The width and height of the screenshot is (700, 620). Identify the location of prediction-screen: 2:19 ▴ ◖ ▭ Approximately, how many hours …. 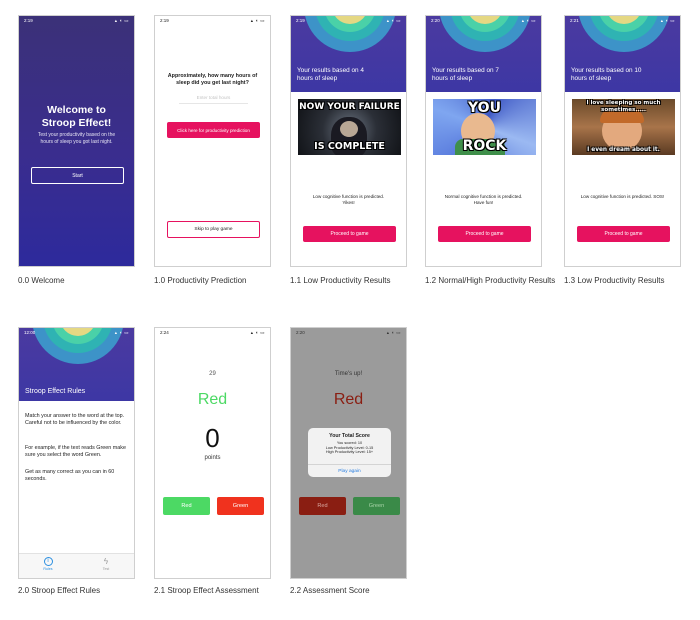
(212, 141).